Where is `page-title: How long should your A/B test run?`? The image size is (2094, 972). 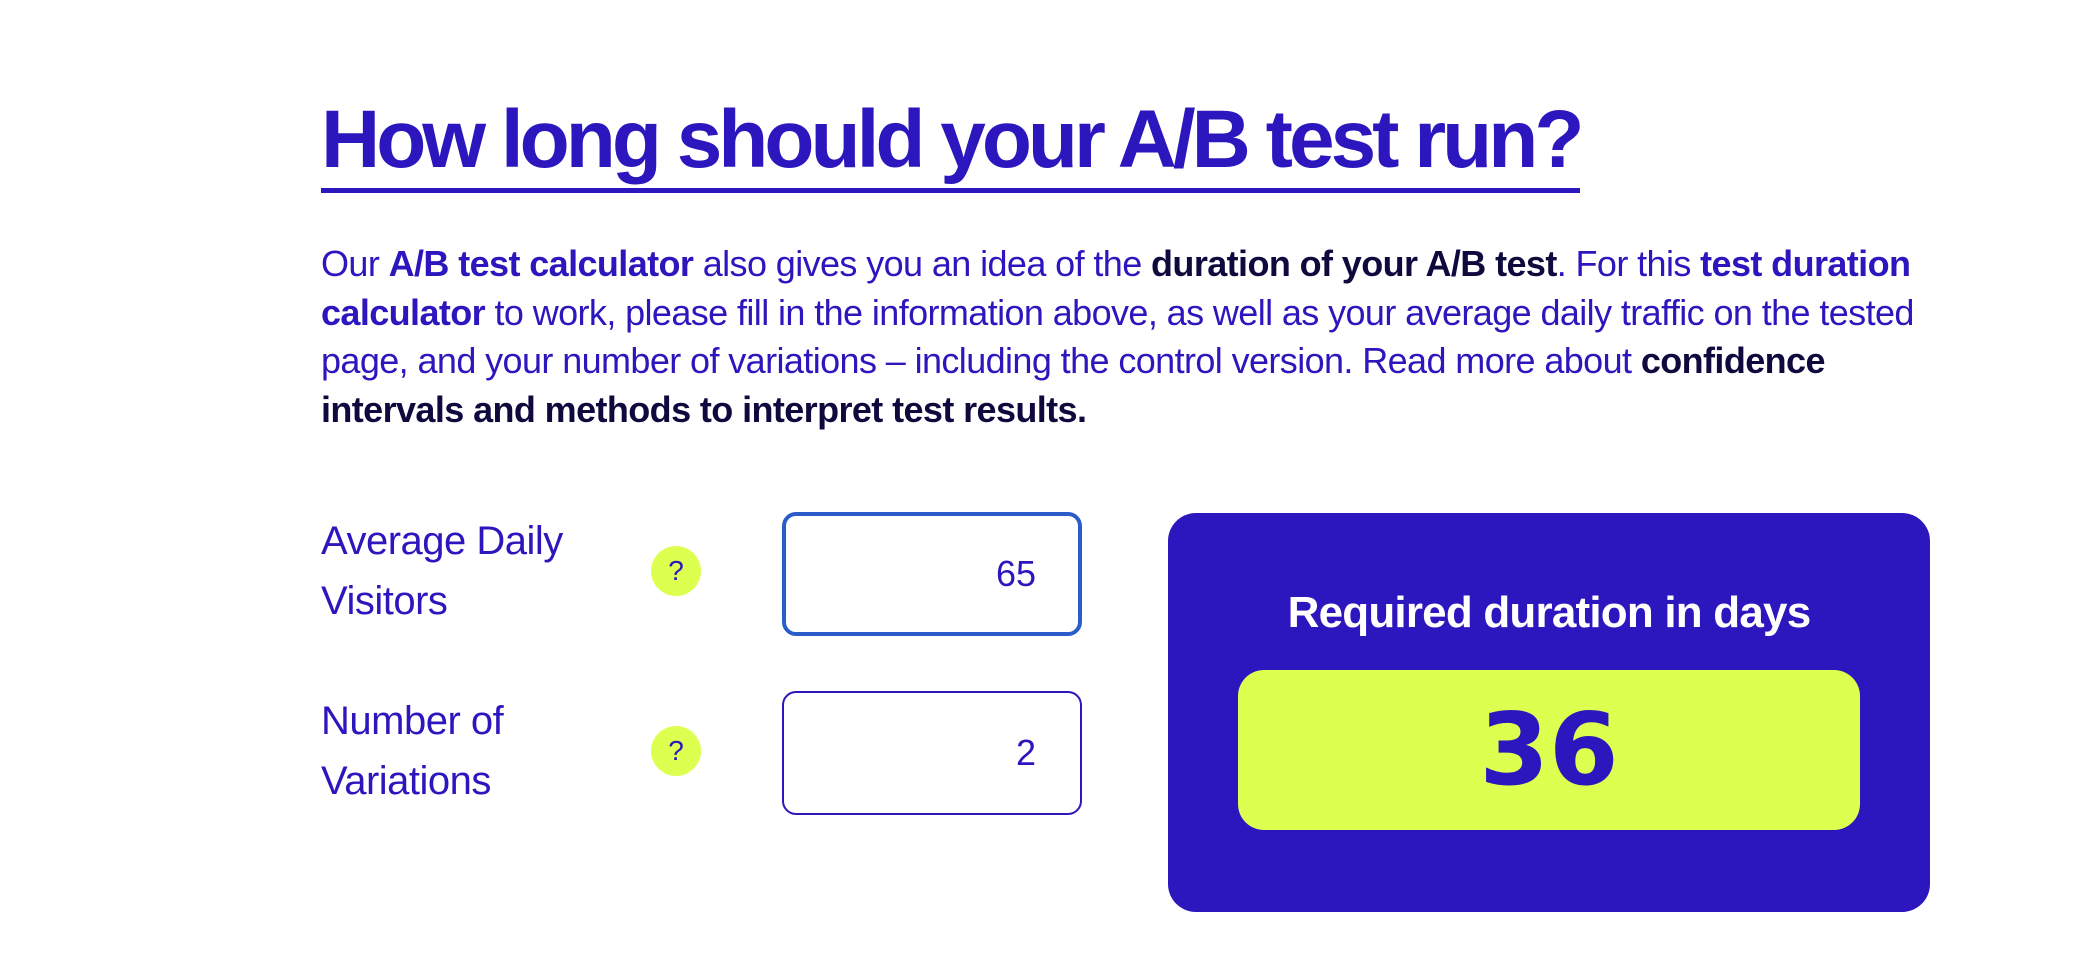
page-title: How long should your A/B test run? is located at coordinates (952, 142).